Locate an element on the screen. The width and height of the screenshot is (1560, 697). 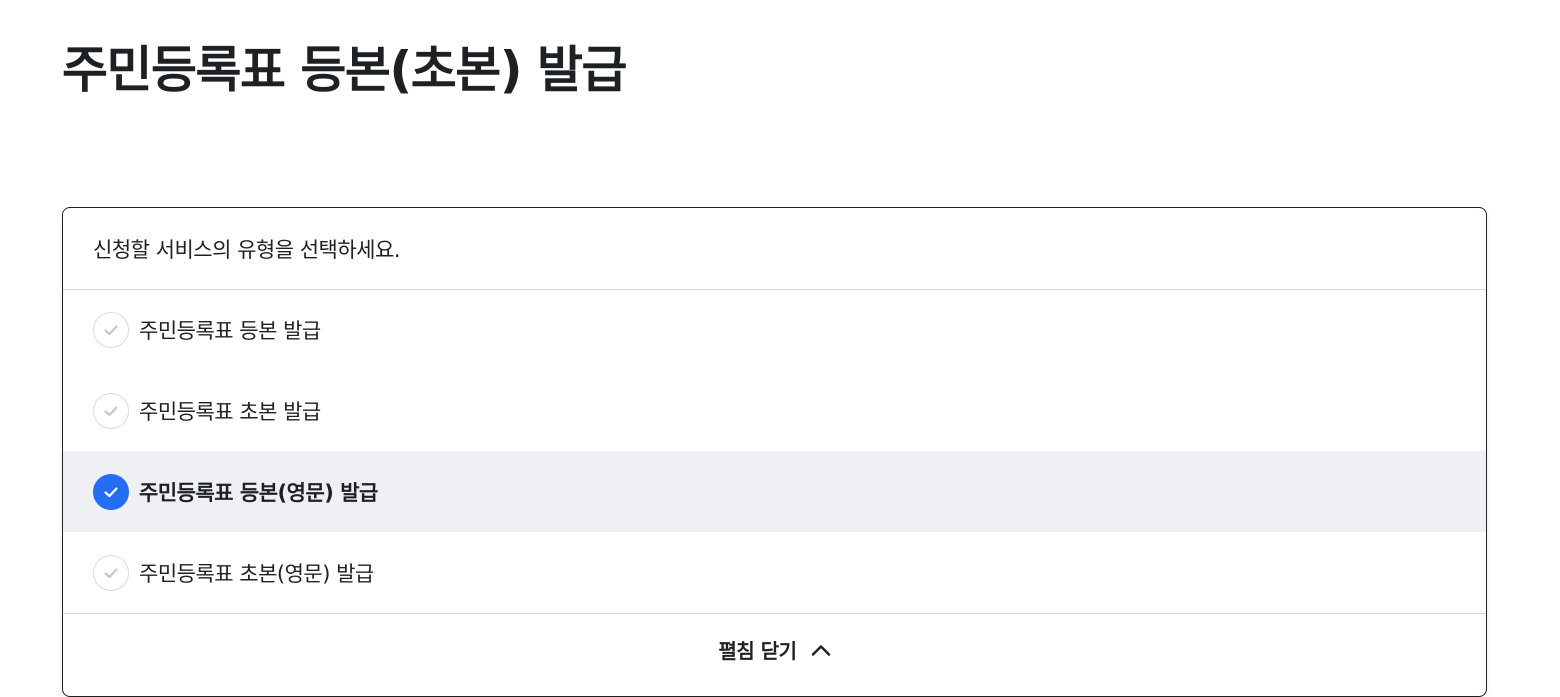
panel-footer: 펼침 닫기 is located at coordinates (774, 651).